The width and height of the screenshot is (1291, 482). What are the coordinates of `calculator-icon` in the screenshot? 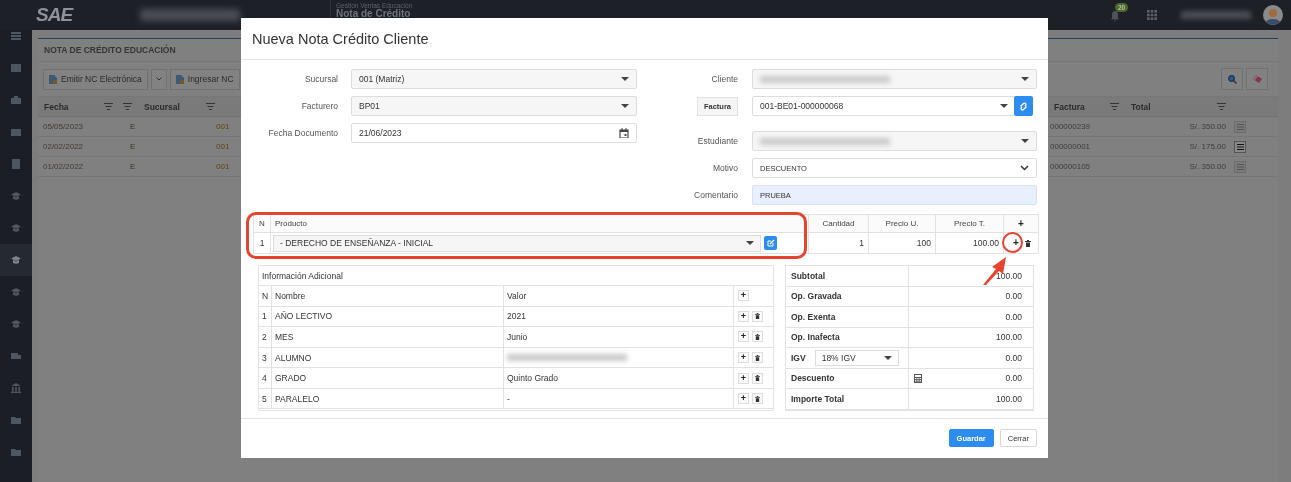 It's located at (918, 378).